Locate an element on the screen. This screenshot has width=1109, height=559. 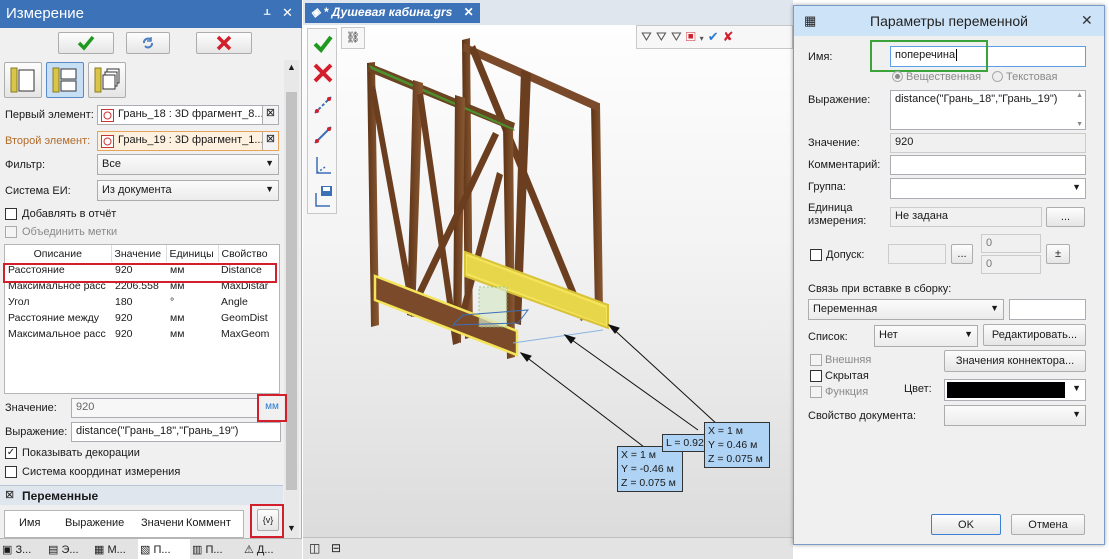
chevron-down-icon: ▼ is located at coordinates (994, 308).